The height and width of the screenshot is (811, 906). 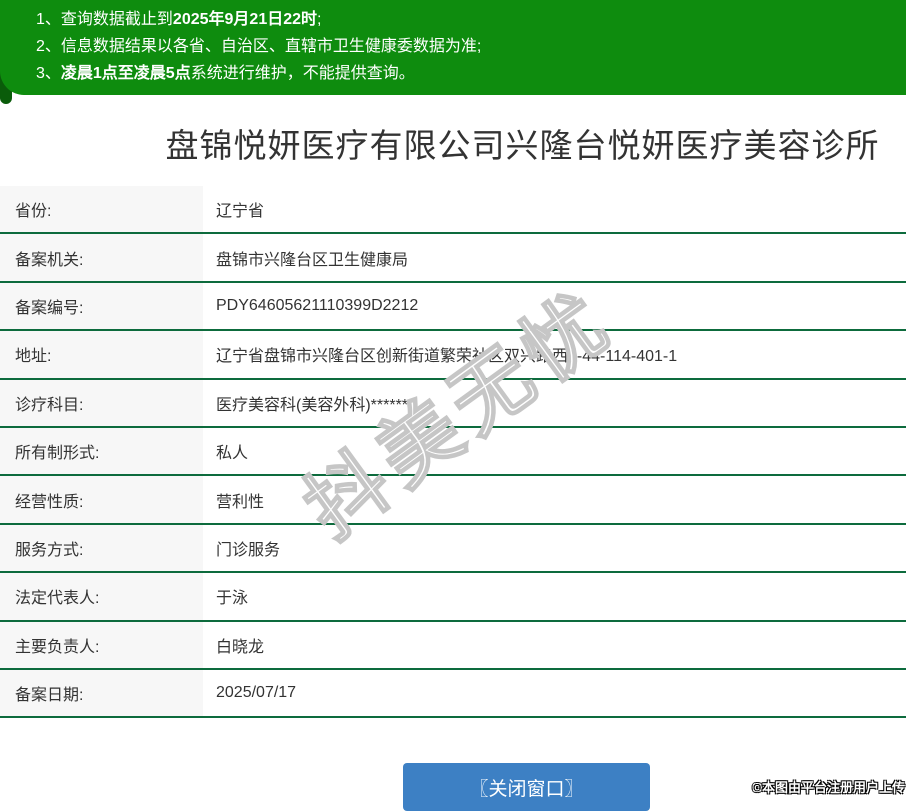 What do you see at coordinates (466, 19) in the screenshot?
I see `notice-line-1: 1、查询数据截止到2025年9月21日22时;` at bounding box center [466, 19].